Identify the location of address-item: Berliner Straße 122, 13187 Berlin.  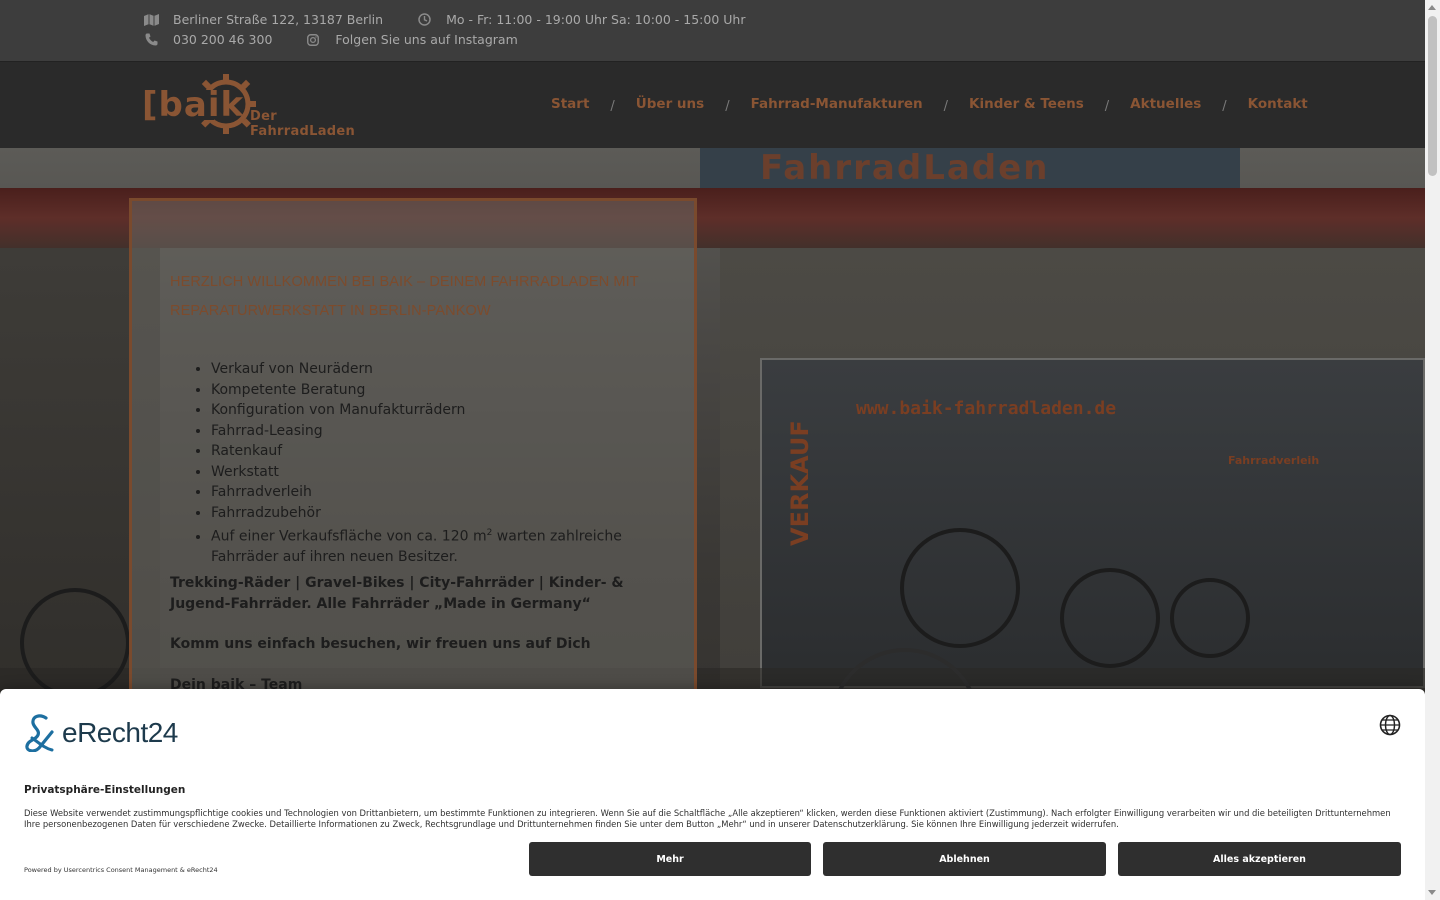
(263, 19).